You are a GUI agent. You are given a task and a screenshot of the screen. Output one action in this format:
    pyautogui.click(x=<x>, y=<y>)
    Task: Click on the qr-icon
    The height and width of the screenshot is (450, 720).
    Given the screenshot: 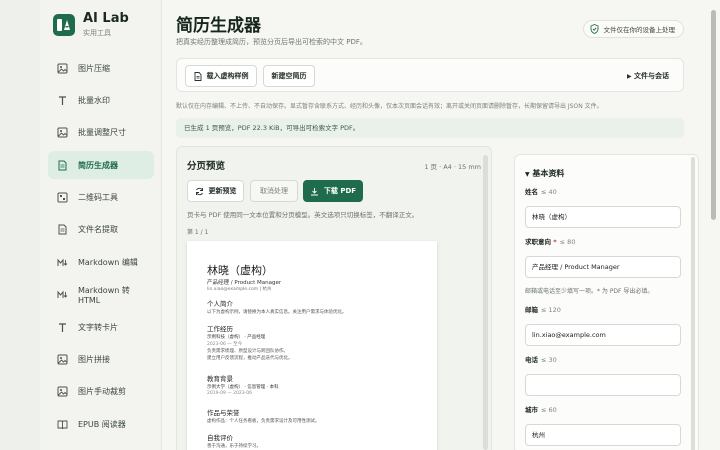 What is the action you would take?
    pyautogui.click(x=62, y=197)
    